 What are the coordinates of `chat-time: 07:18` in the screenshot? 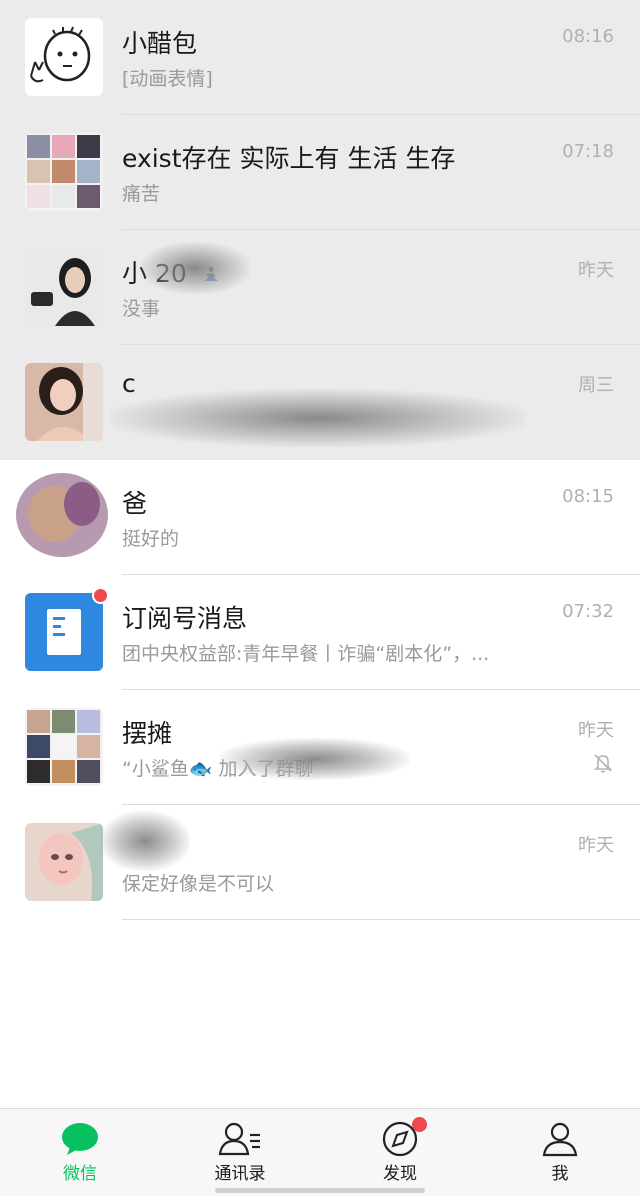 It's located at (588, 151).